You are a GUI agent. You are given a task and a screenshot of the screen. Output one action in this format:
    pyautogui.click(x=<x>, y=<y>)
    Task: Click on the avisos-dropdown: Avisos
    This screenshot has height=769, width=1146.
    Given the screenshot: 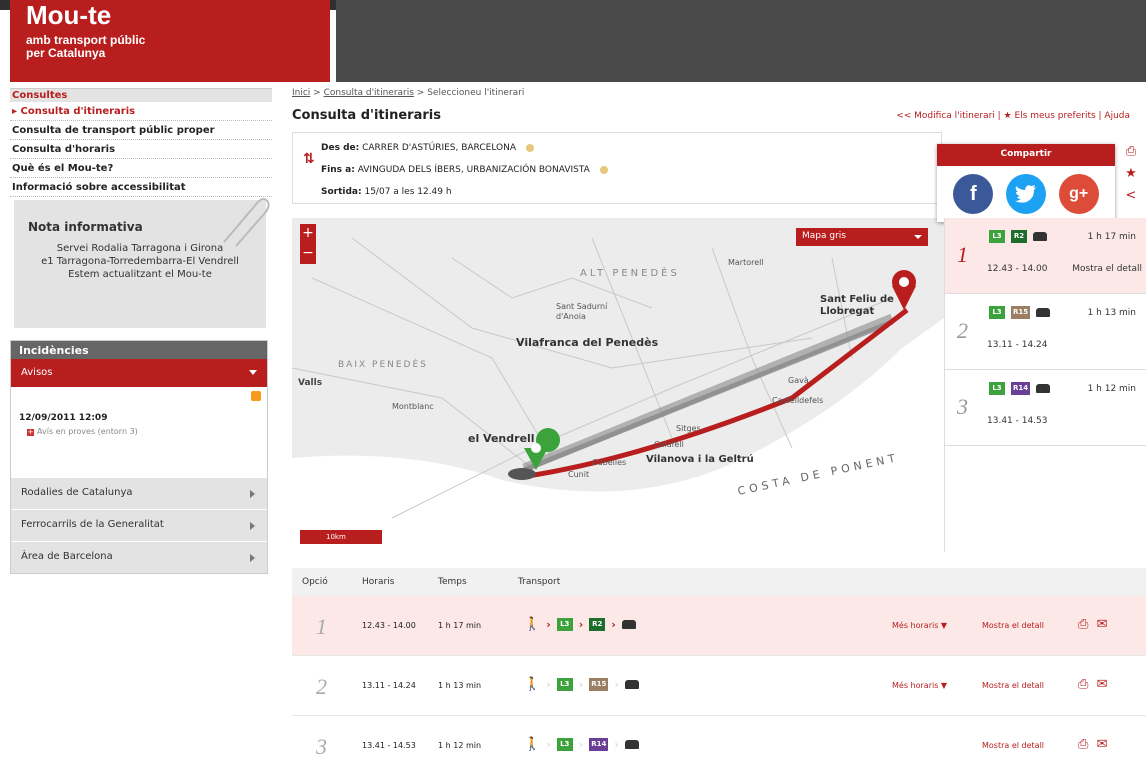 What is the action you would take?
    pyautogui.click(x=139, y=373)
    